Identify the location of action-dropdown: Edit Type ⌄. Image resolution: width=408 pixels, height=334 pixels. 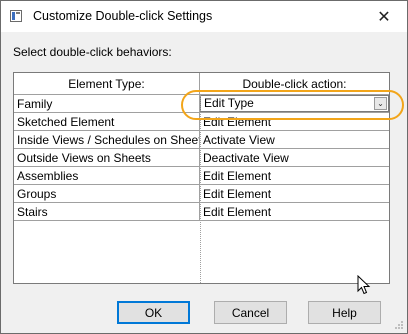
(294, 103).